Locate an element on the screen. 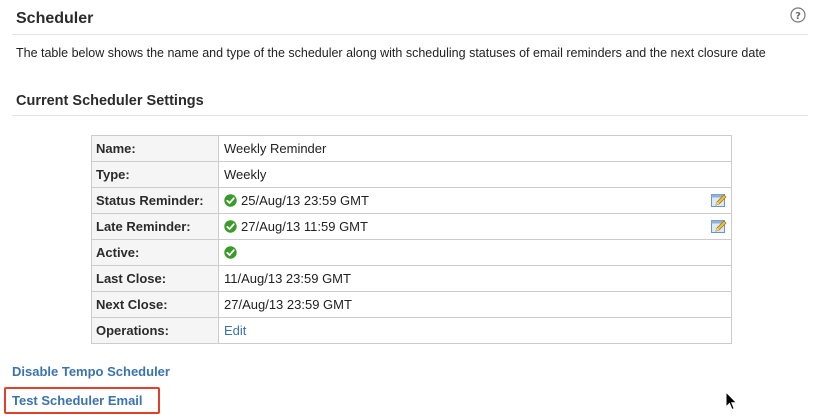 Image resolution: width=817 pixels, height=418 pixels. row-value-cell is located at coordinates (475, 252).